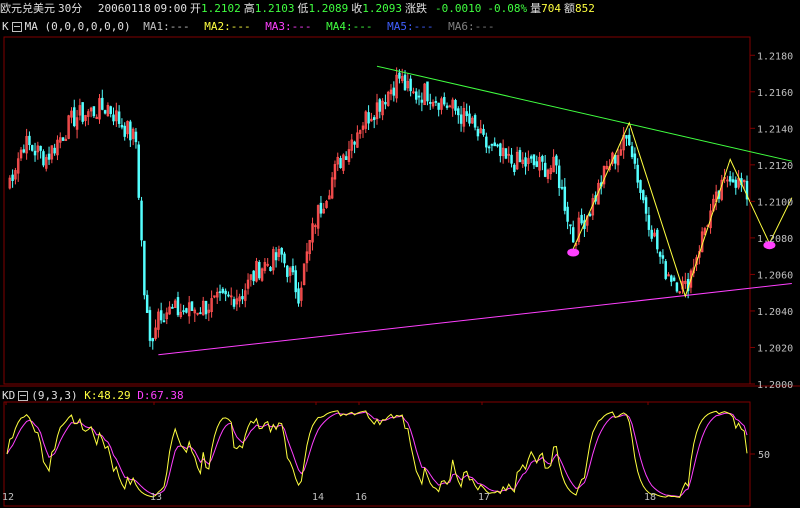 This screenshot has height=508, width=800. Describe the element at coordinates (764, 455) in the screenshot. I see `kd-axis-label: 50` at that location.